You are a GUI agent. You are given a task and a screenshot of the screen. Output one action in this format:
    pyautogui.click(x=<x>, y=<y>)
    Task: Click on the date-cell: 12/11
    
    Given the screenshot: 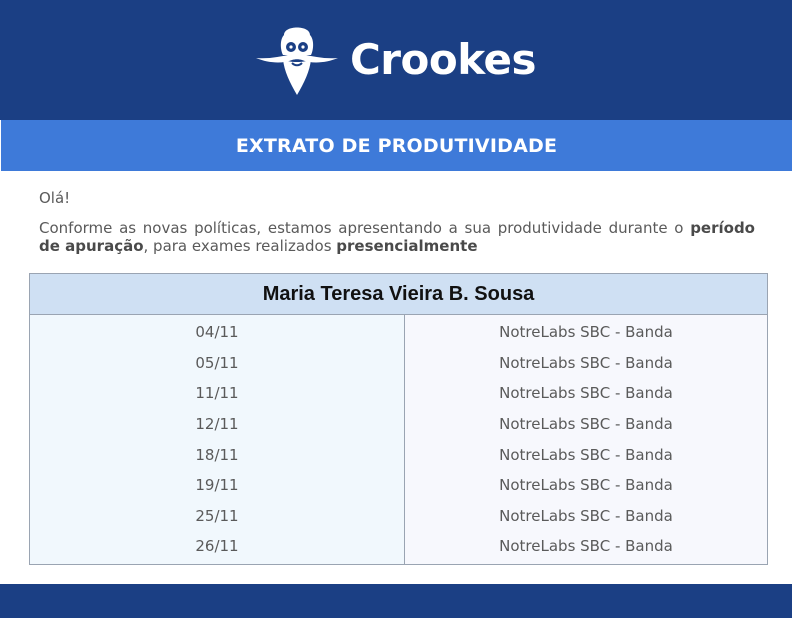 What is the action you would take?
    pyautogui.click(x=217, y=424)
    